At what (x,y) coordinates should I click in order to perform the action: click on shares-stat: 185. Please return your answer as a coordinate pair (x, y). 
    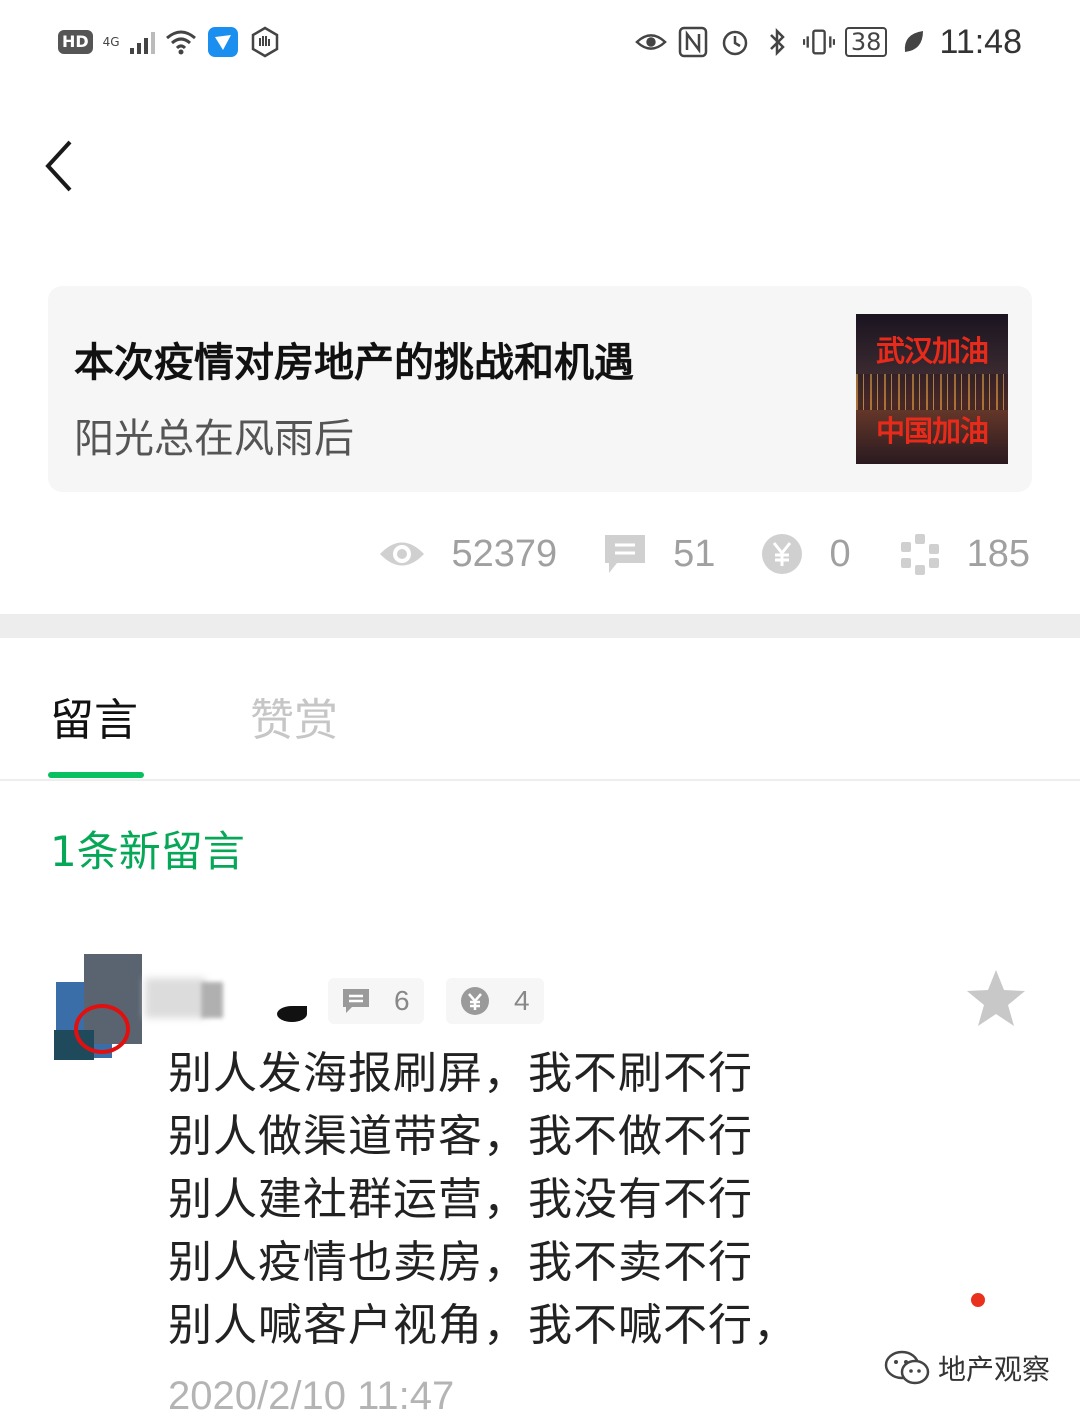
    Looking at the image, I should click on (963, 554).